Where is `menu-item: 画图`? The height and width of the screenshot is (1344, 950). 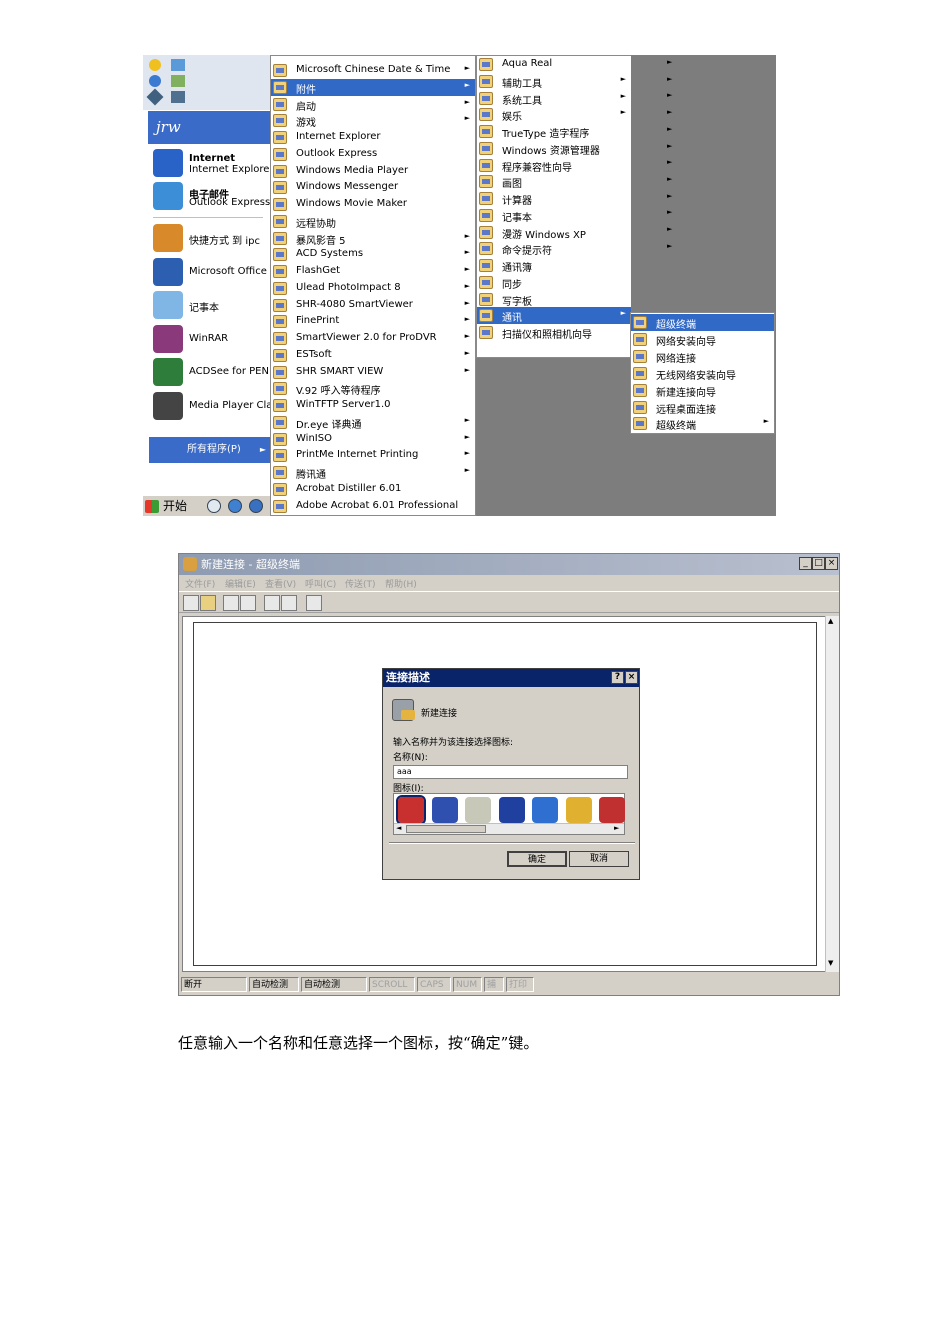
menu-item: 画图 is located at coordinates (554, 181).